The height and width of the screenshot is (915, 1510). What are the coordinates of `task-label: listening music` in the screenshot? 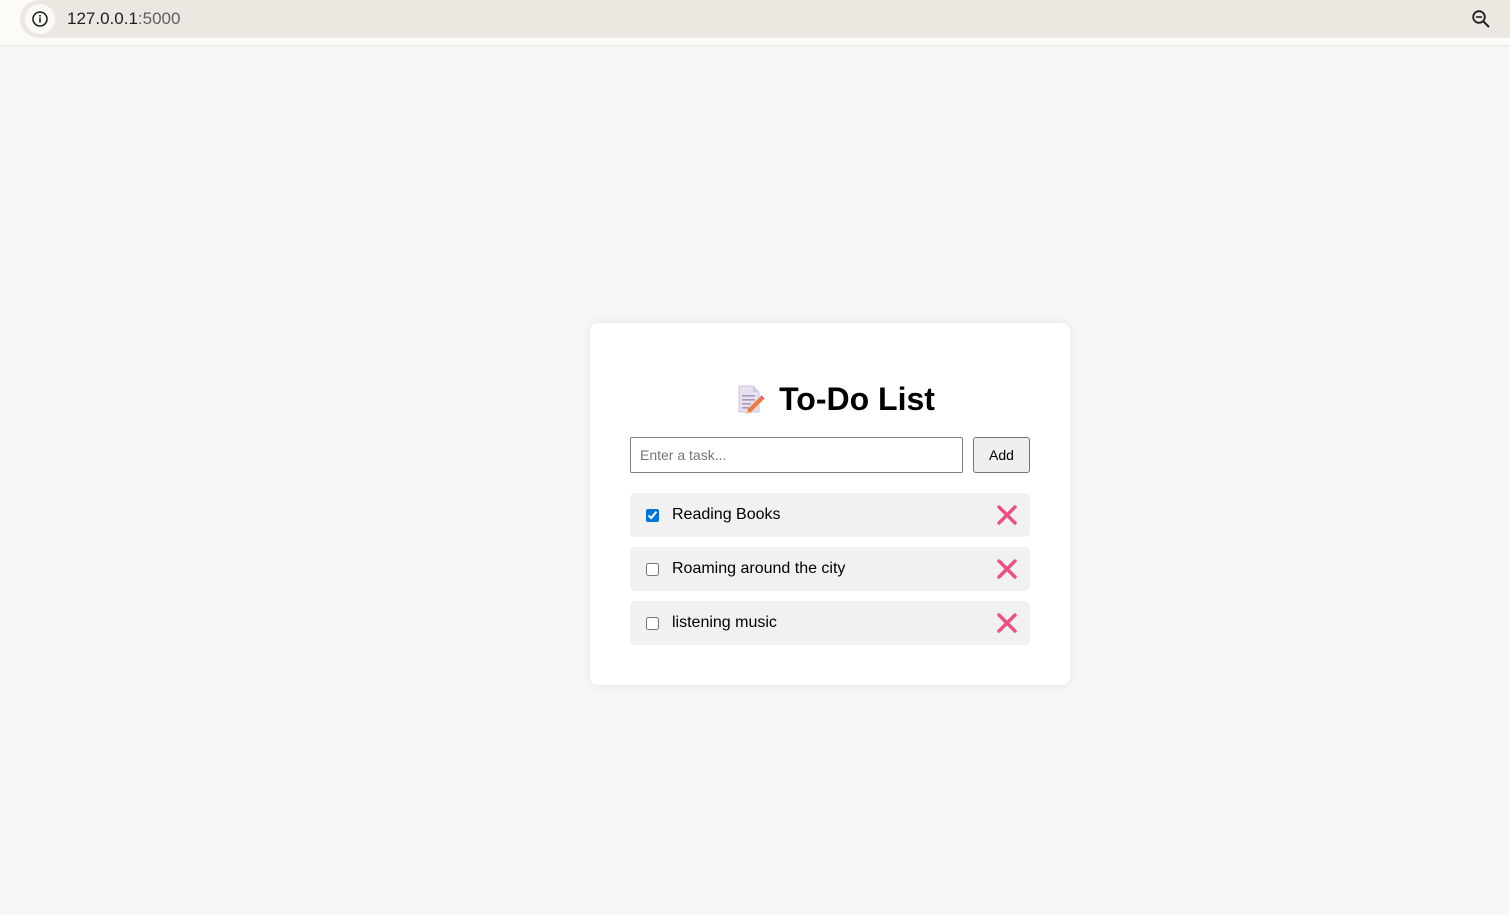 It's located at (724, 622).